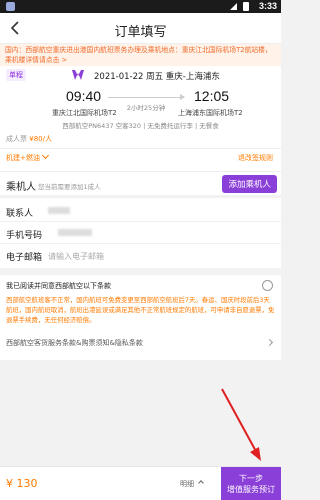  What do you see at coordinates (27, 158) in the screenshot?
I see `tax-fuel-dropdown: 机建+燃油` at bounding box center [27, 158].